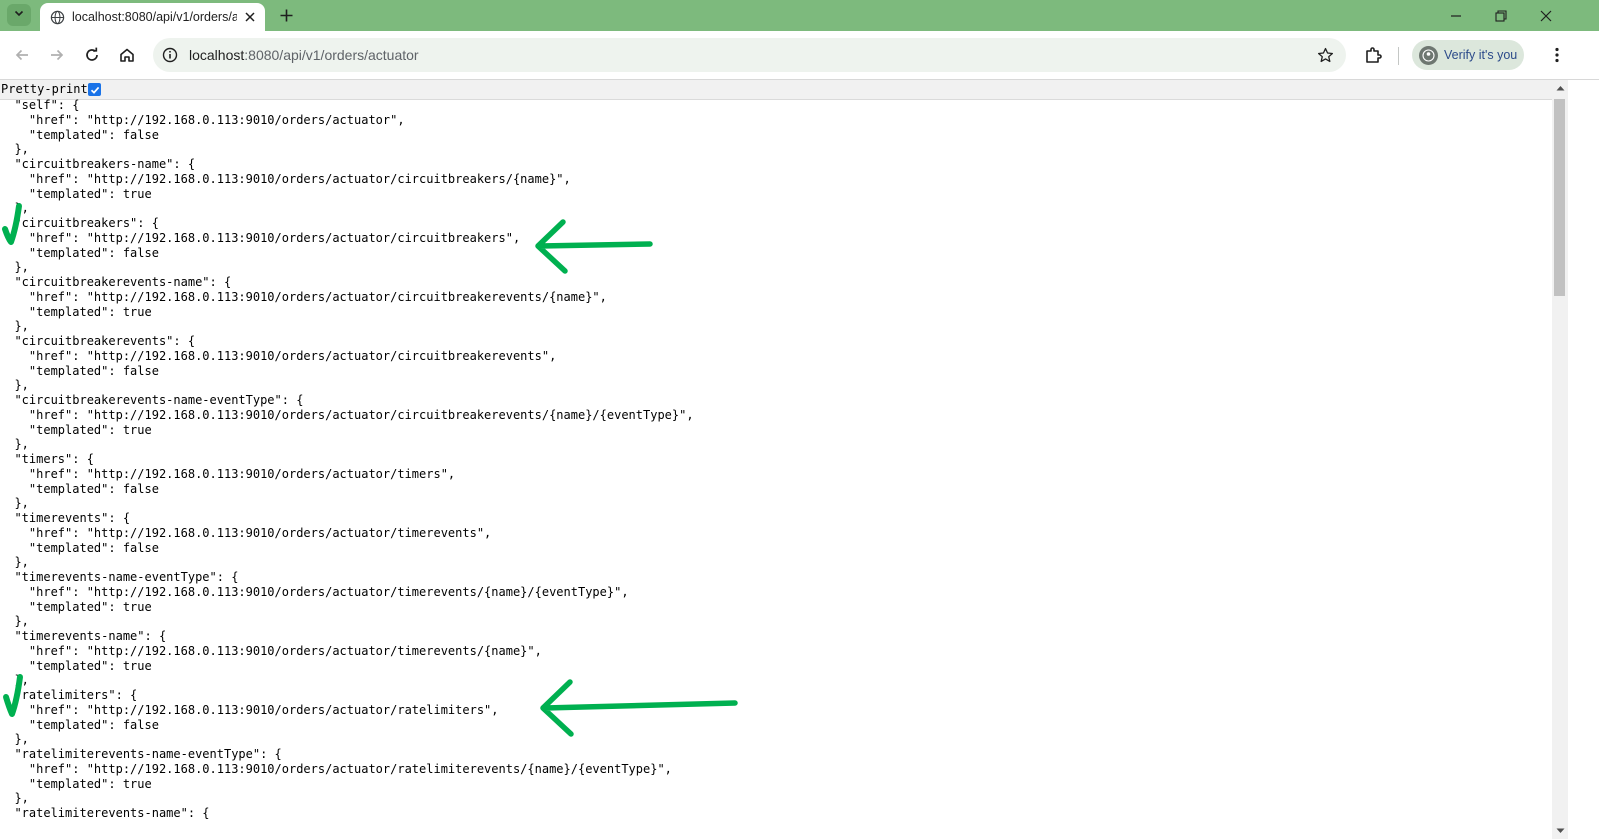 This screenshot has height=839, width=1599. I want to click on json-line: "timerevents": {, so click(65, 518).